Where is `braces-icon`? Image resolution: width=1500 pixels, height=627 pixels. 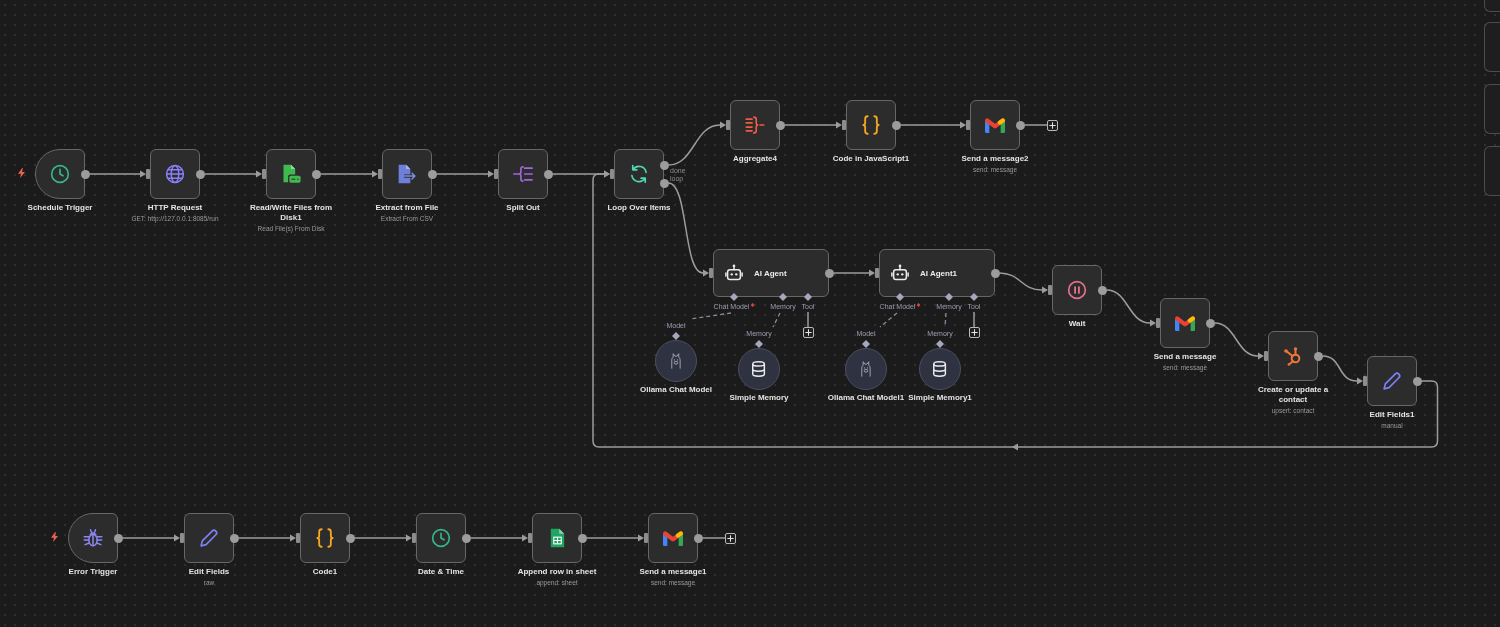
braces-icon is located at coordinates (325, 538).